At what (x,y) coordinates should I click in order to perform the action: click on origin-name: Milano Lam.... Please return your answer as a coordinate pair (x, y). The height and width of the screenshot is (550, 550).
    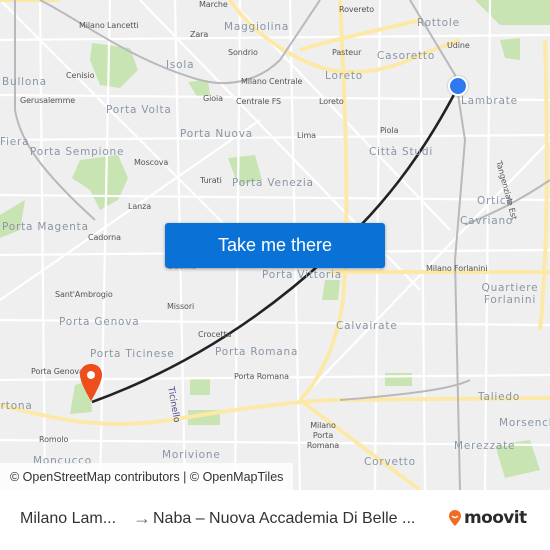
    Looking at the image, I should click on (68, 518).